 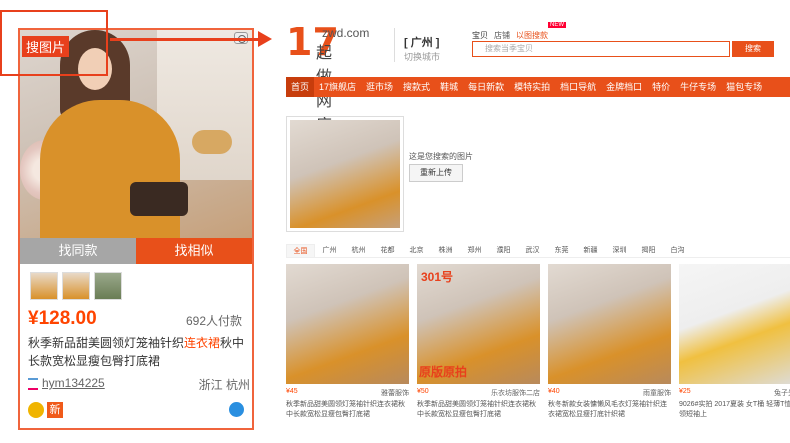 I want to click on search-input: 搜索当季宝贝, so click(x=601, y=49).